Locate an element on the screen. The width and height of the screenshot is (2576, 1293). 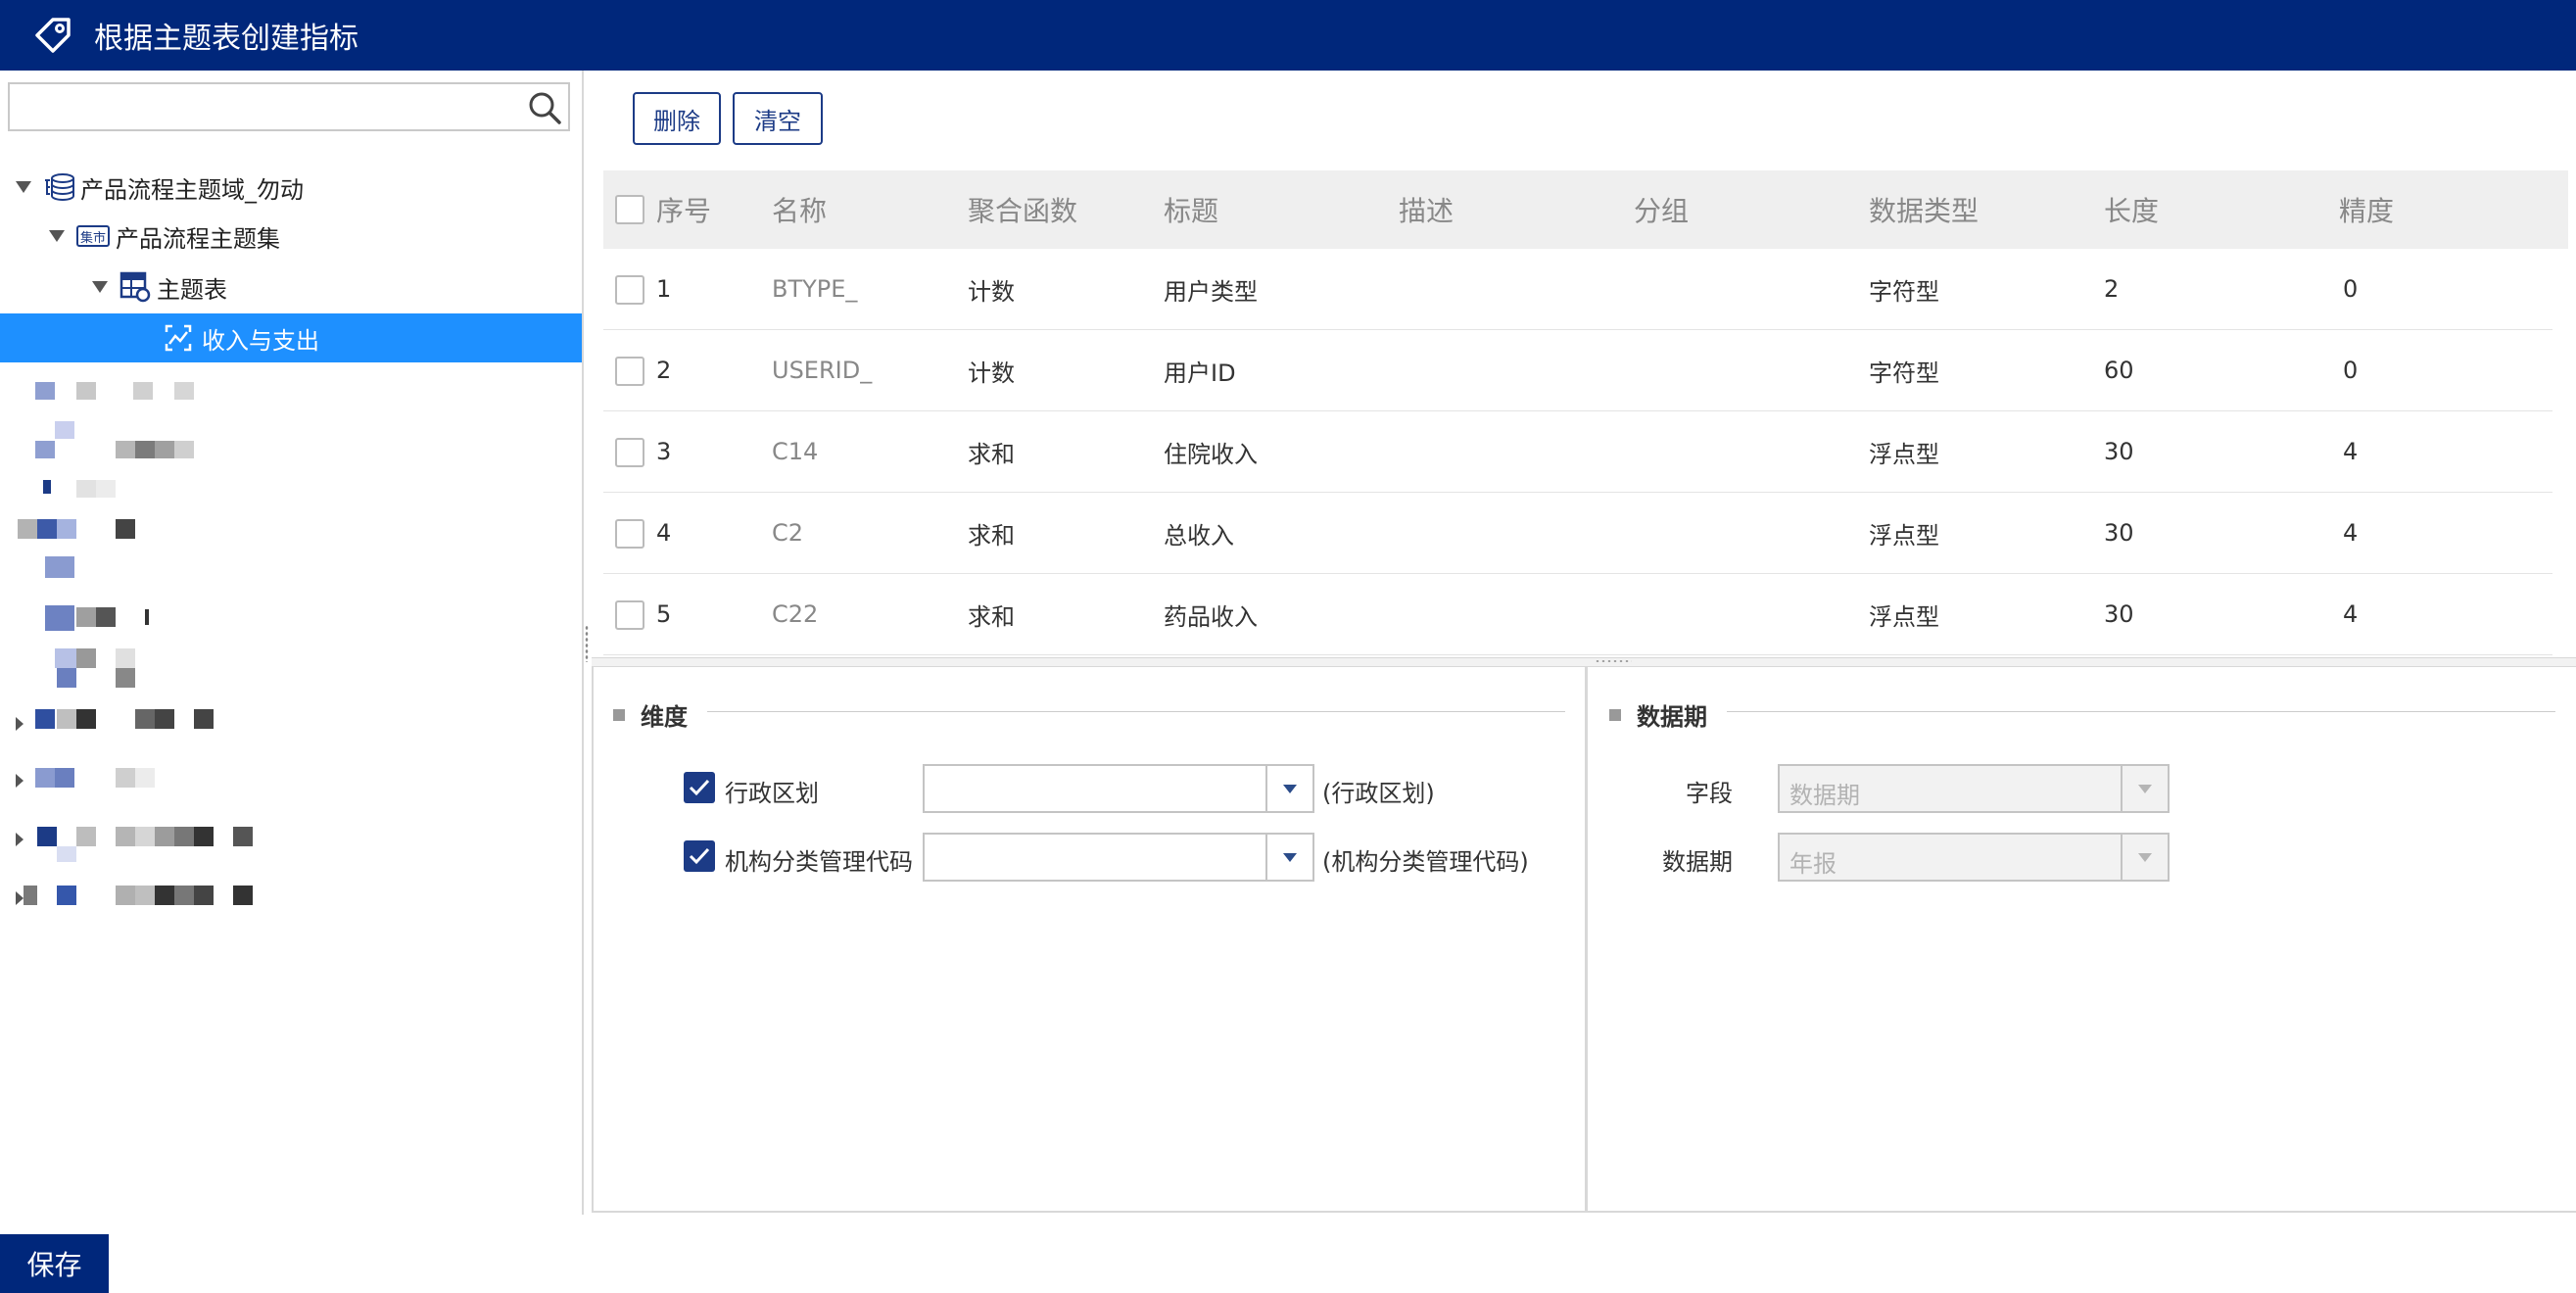
tree-node-set: 集市 产品流程主题集 is located at coordinates (164, 236).